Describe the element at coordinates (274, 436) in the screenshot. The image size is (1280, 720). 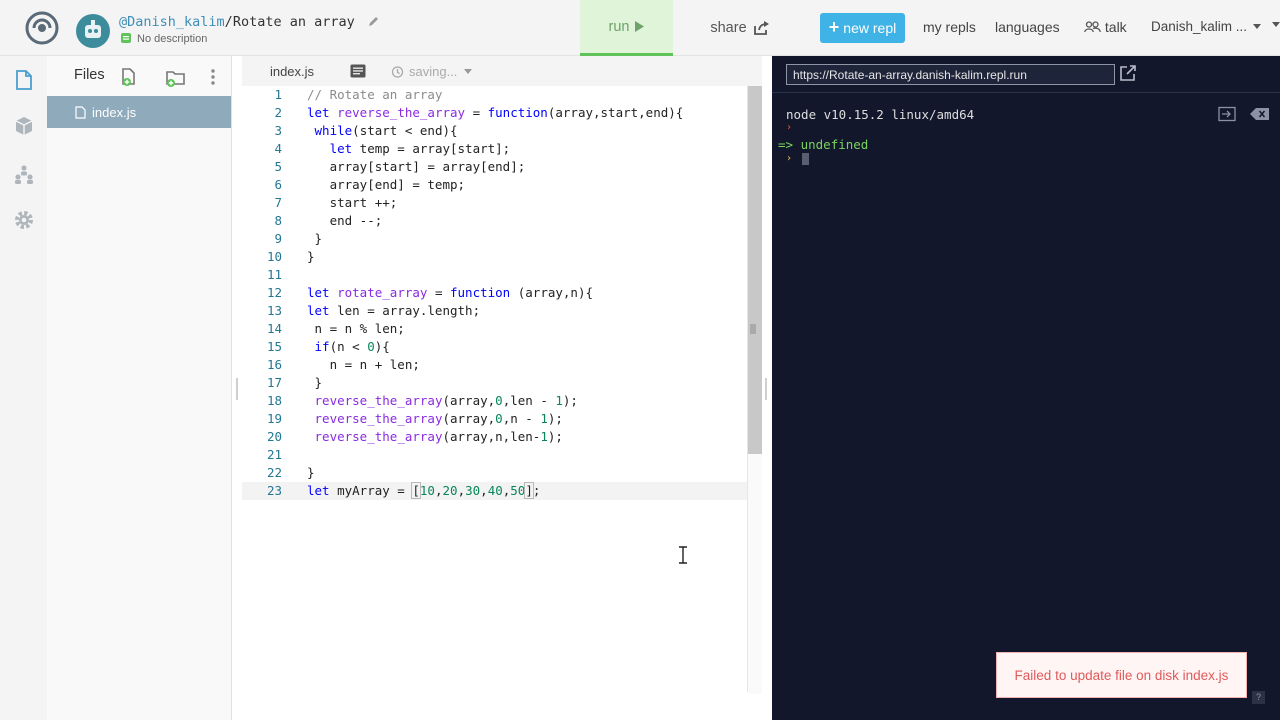
I see `line-number: 20` at that location.